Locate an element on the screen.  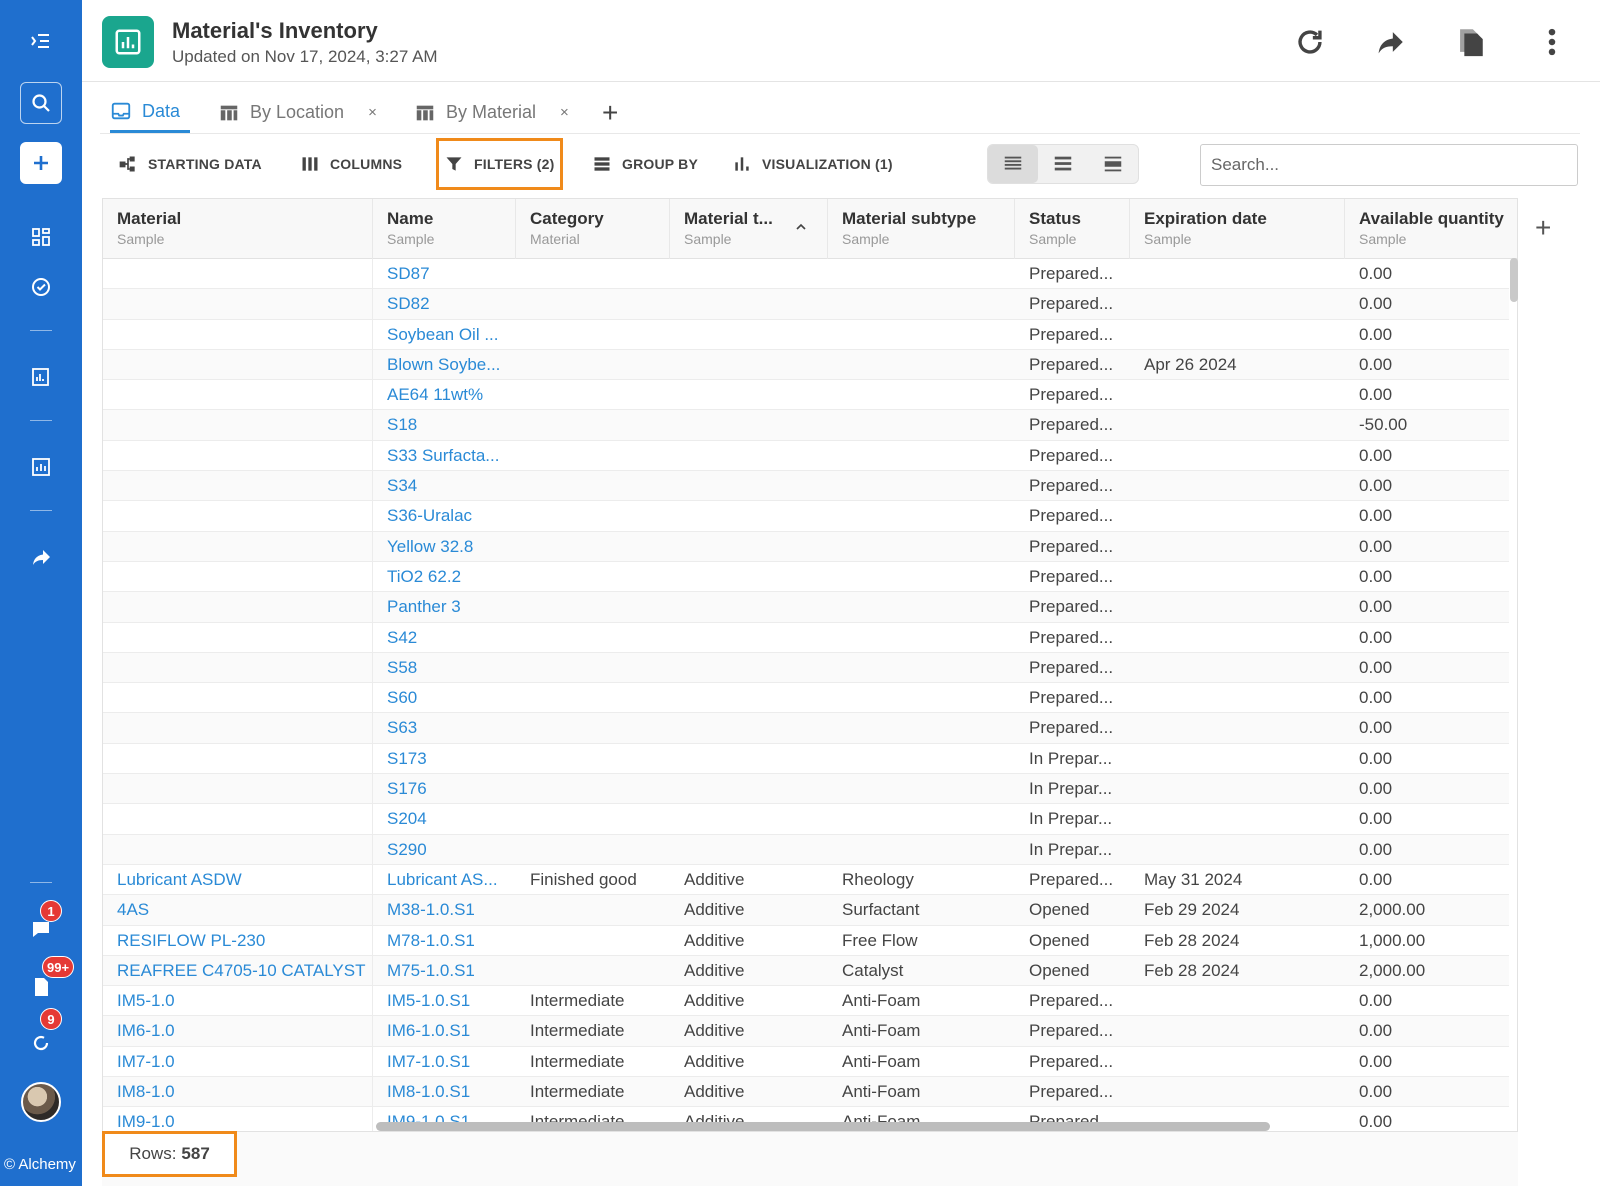
cell-name: S34 is located at coordinates (444, 486).